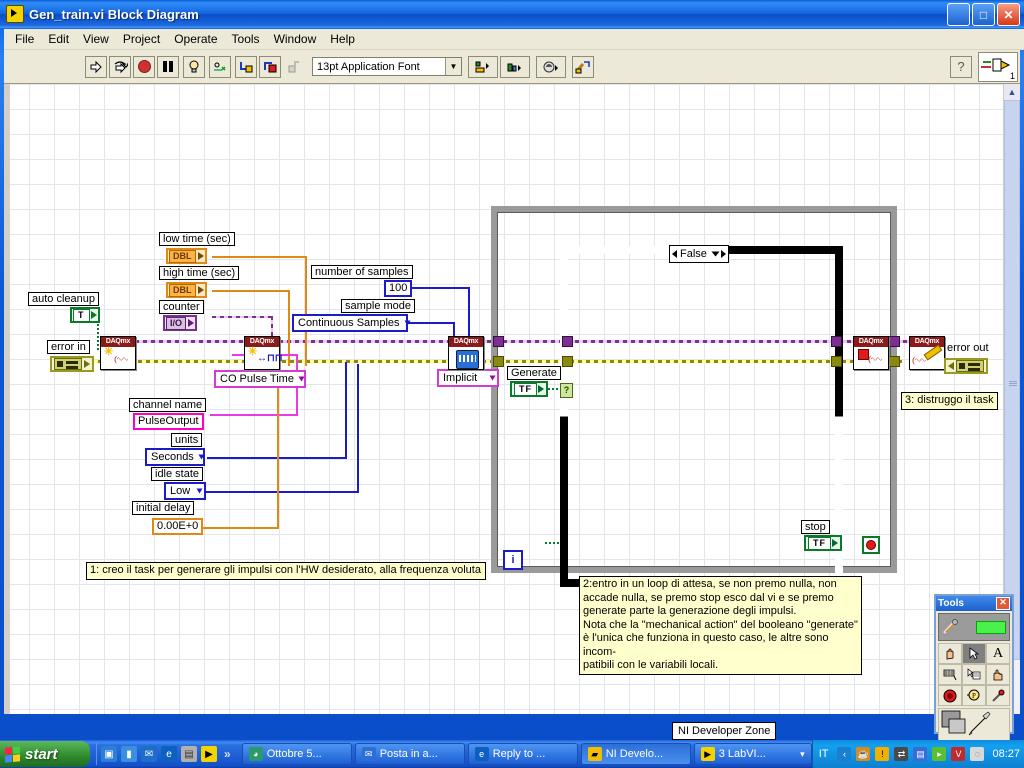  I want to click on tools-grid: A P, so click(974, 674).